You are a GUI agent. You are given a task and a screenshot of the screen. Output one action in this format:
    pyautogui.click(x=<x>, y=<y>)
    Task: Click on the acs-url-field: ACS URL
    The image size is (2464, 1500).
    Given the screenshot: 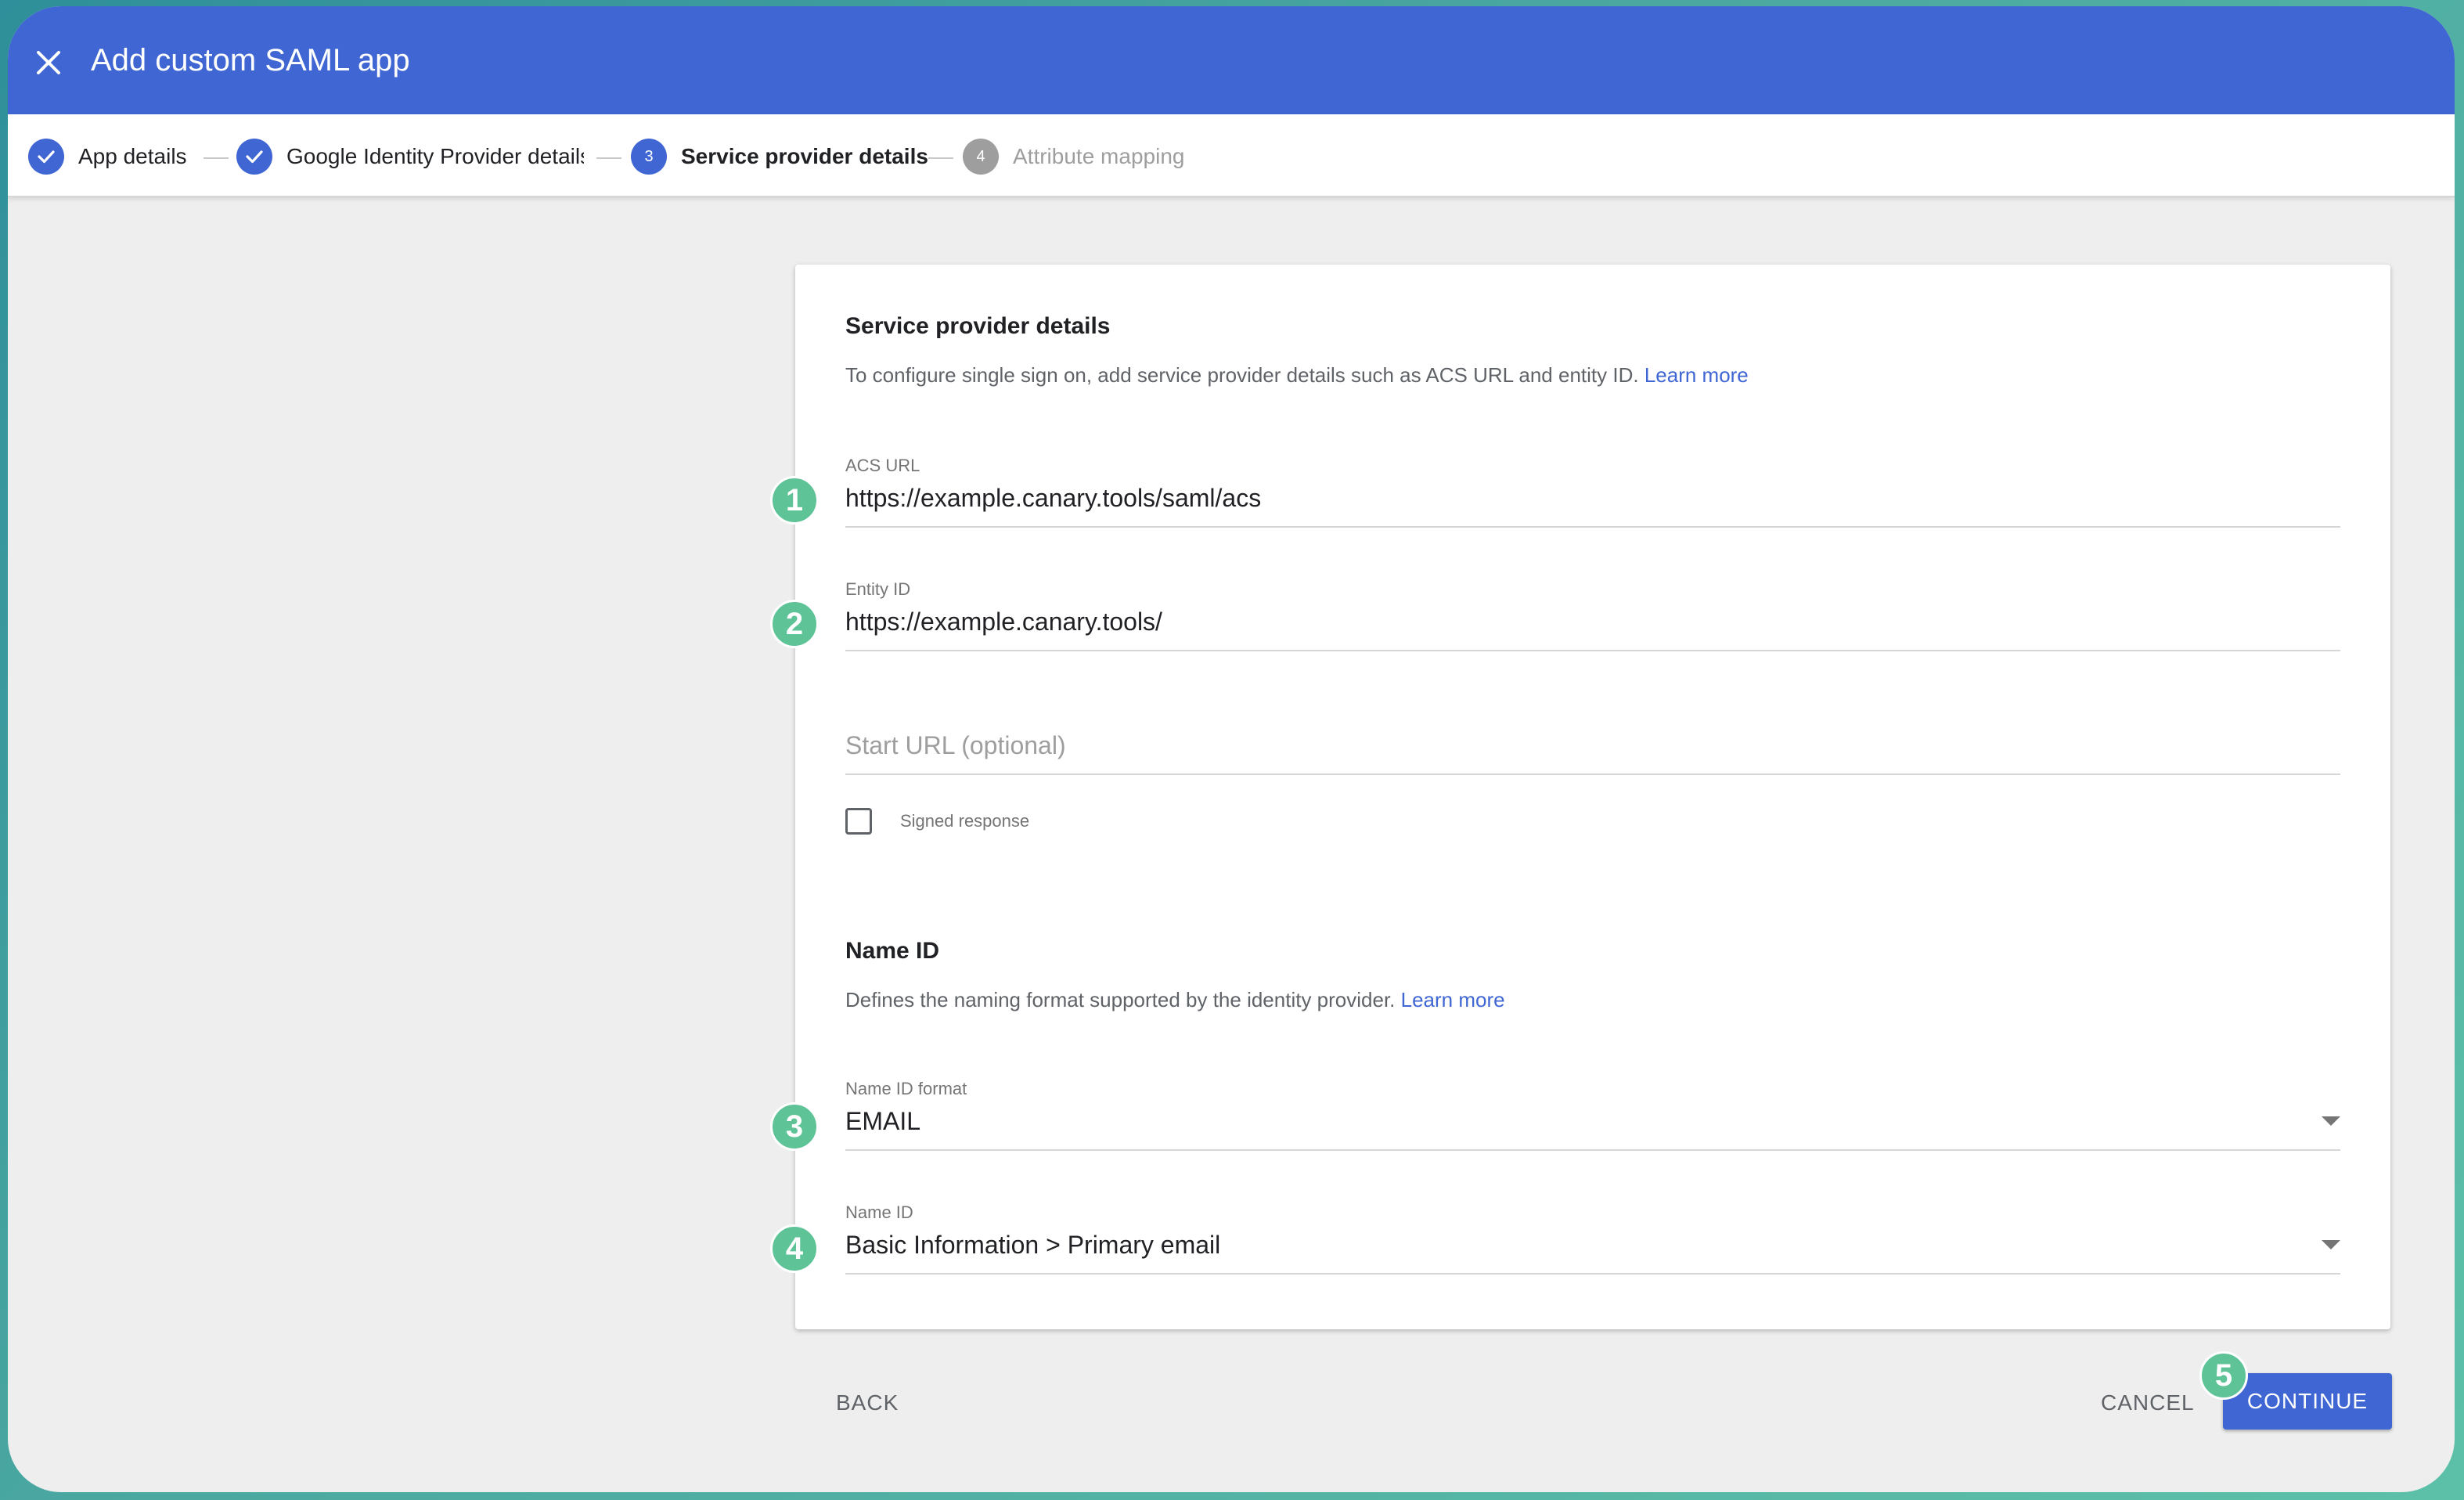 What is the action you would take?
    pyautogui.click(x=1593, y=492)
    